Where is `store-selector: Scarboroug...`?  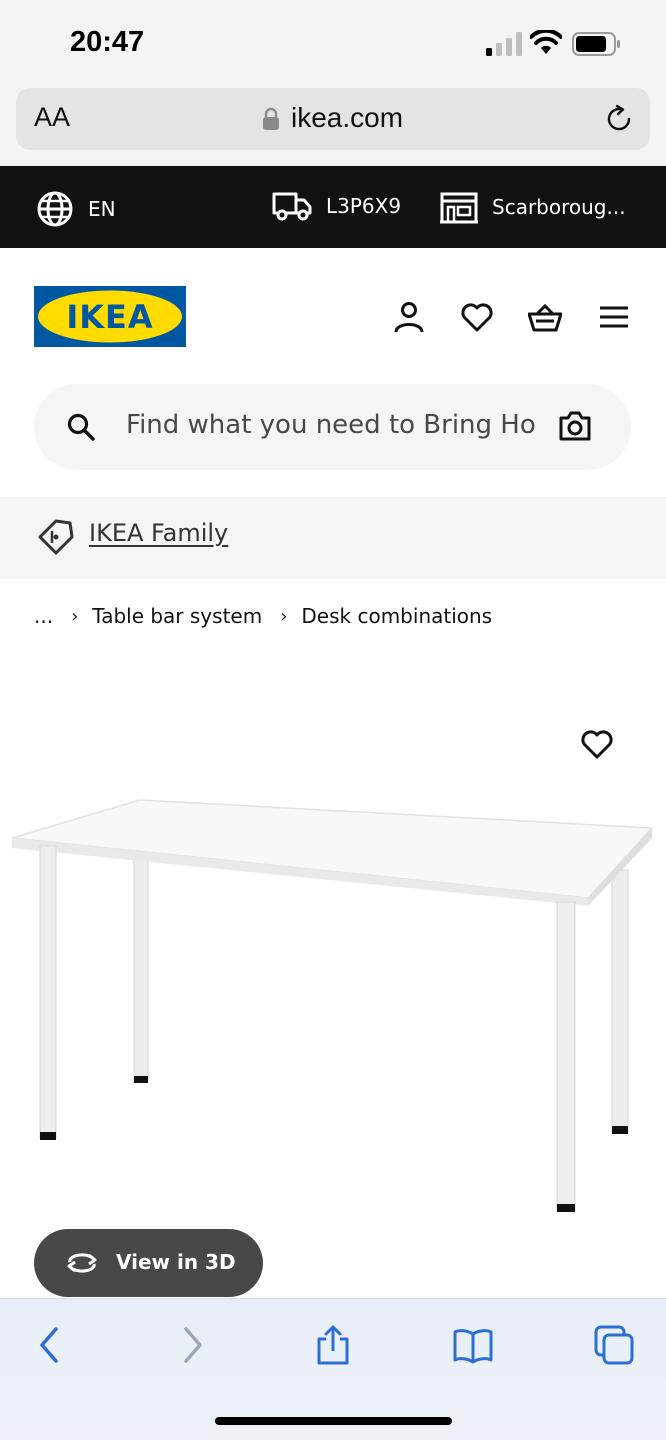 store-selector: Scarboroug... is located at coordinates (533, 207).